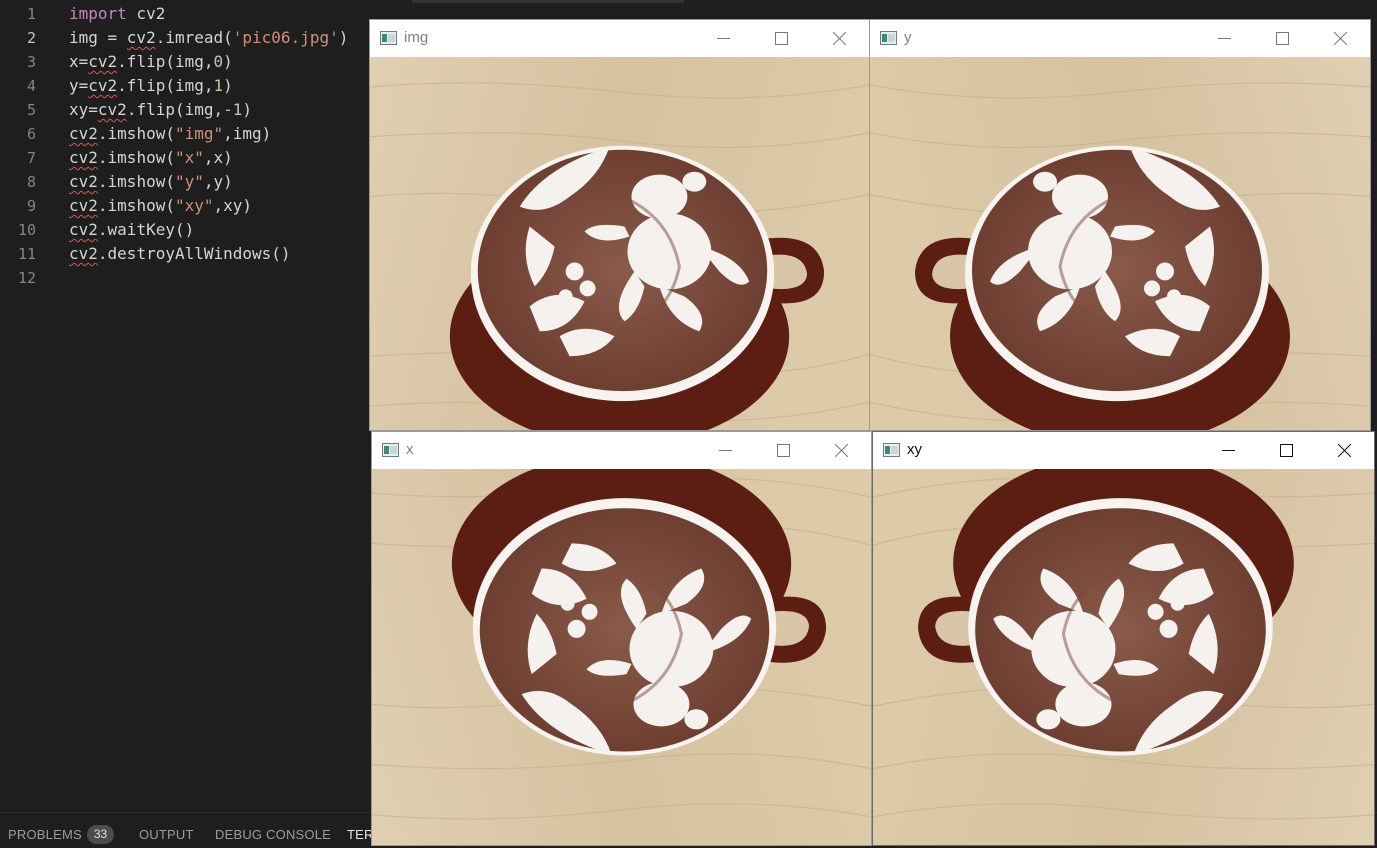 This screenshot has height=848, width=1377. What do you see at coordinates (83, 109) in the screenshot?
I see `code-text: xy=` at bounding box center [83, 109].